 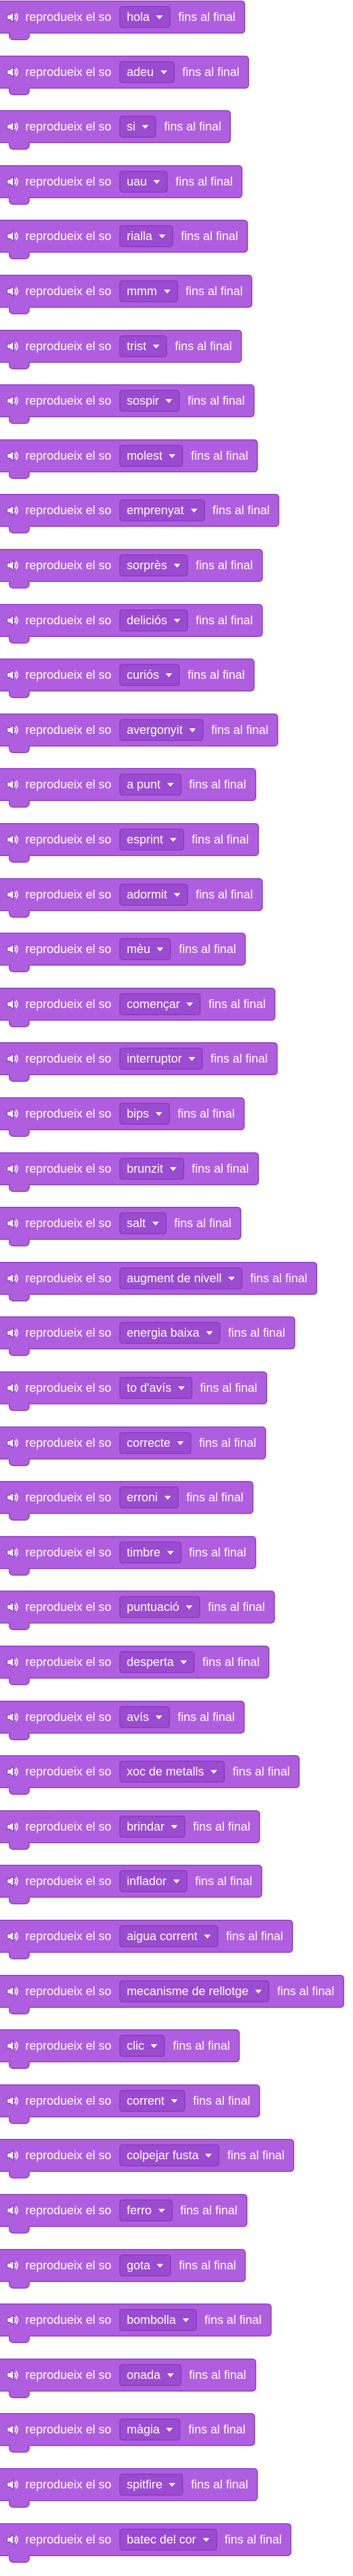 I want to click on sound-dropdown: deliciós, so click(x=153, y=620).